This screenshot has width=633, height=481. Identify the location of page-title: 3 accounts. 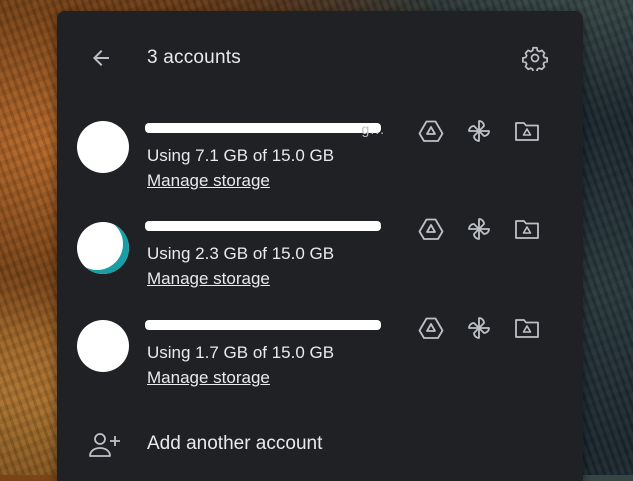
(194, 57).